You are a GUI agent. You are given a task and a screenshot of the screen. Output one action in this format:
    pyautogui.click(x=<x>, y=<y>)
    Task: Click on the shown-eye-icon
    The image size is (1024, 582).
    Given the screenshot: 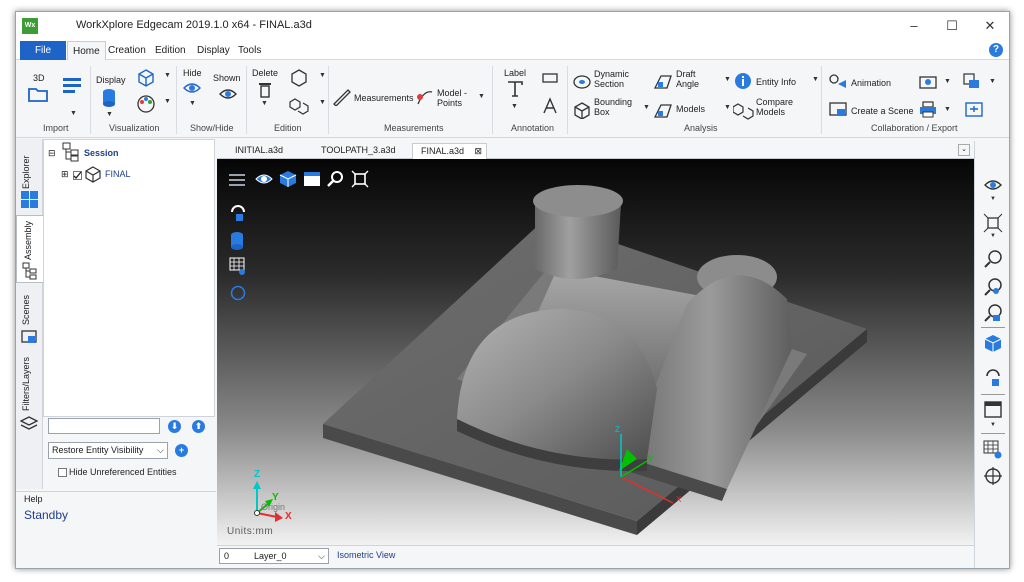 What is the action you would take?
    pyautogui.click(x=228, y=95)
    